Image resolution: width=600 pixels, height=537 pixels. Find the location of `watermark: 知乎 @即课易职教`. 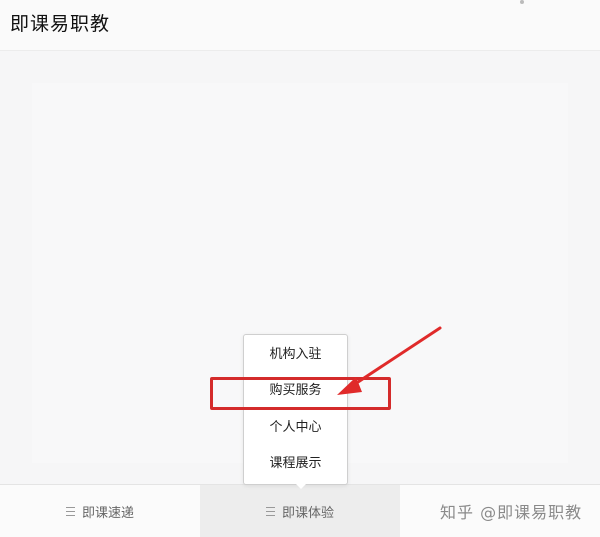

watermark: 知乎 @即课易职教 is located at coordinates (511, 512).